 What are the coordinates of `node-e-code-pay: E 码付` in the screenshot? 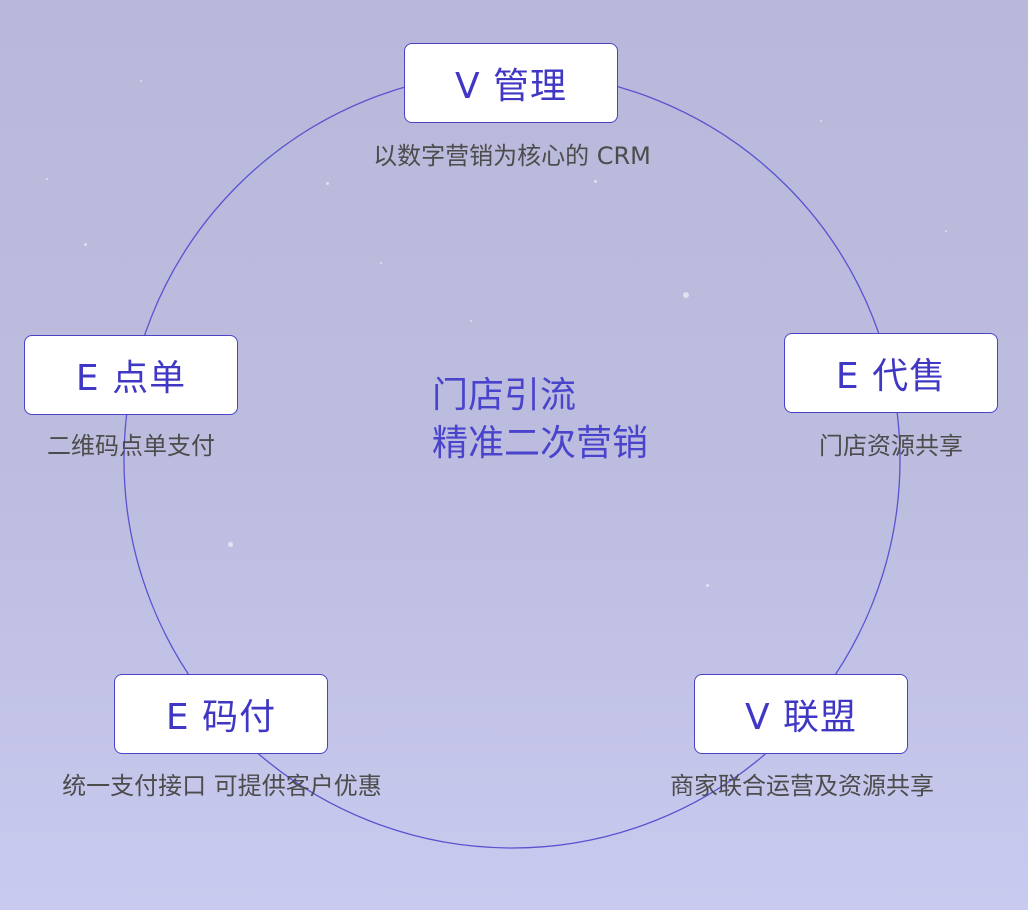 It's located at (221, 714).